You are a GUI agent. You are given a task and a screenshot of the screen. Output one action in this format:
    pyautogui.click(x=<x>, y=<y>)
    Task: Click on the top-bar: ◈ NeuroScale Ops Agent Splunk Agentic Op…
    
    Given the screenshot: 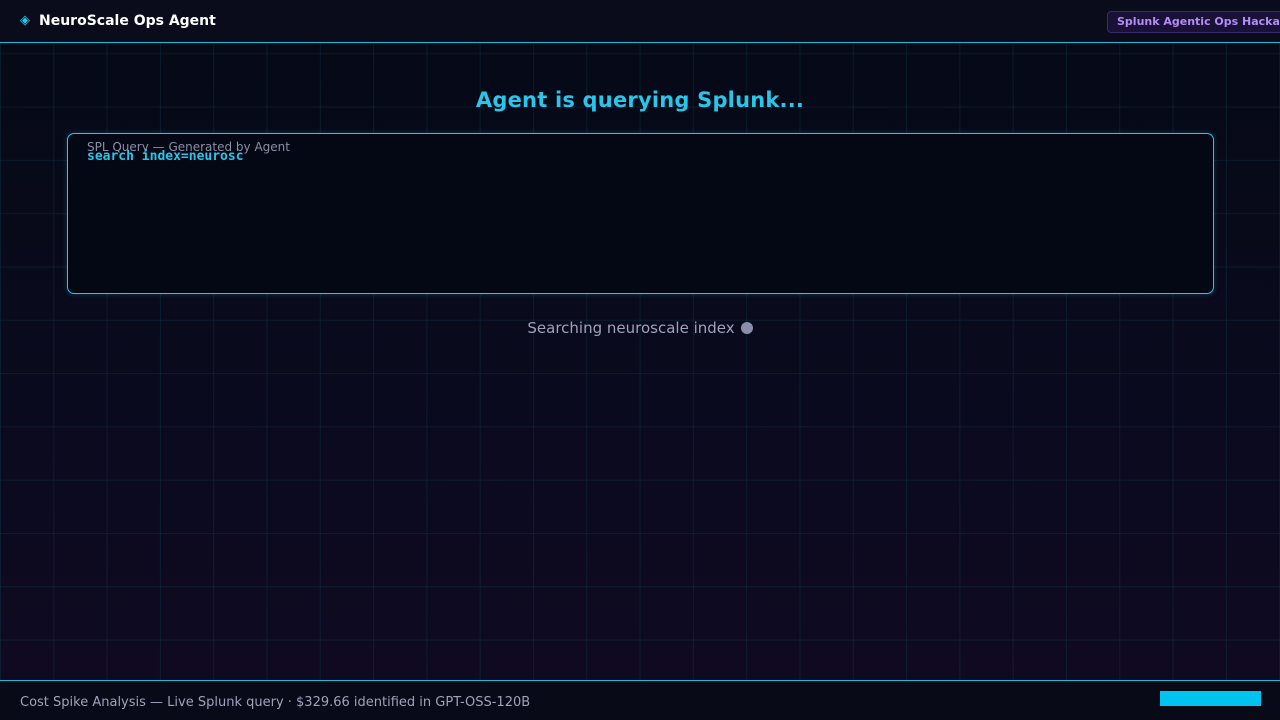 What is the action you would take?
    pyautogui.click(x=640, y=21)
    